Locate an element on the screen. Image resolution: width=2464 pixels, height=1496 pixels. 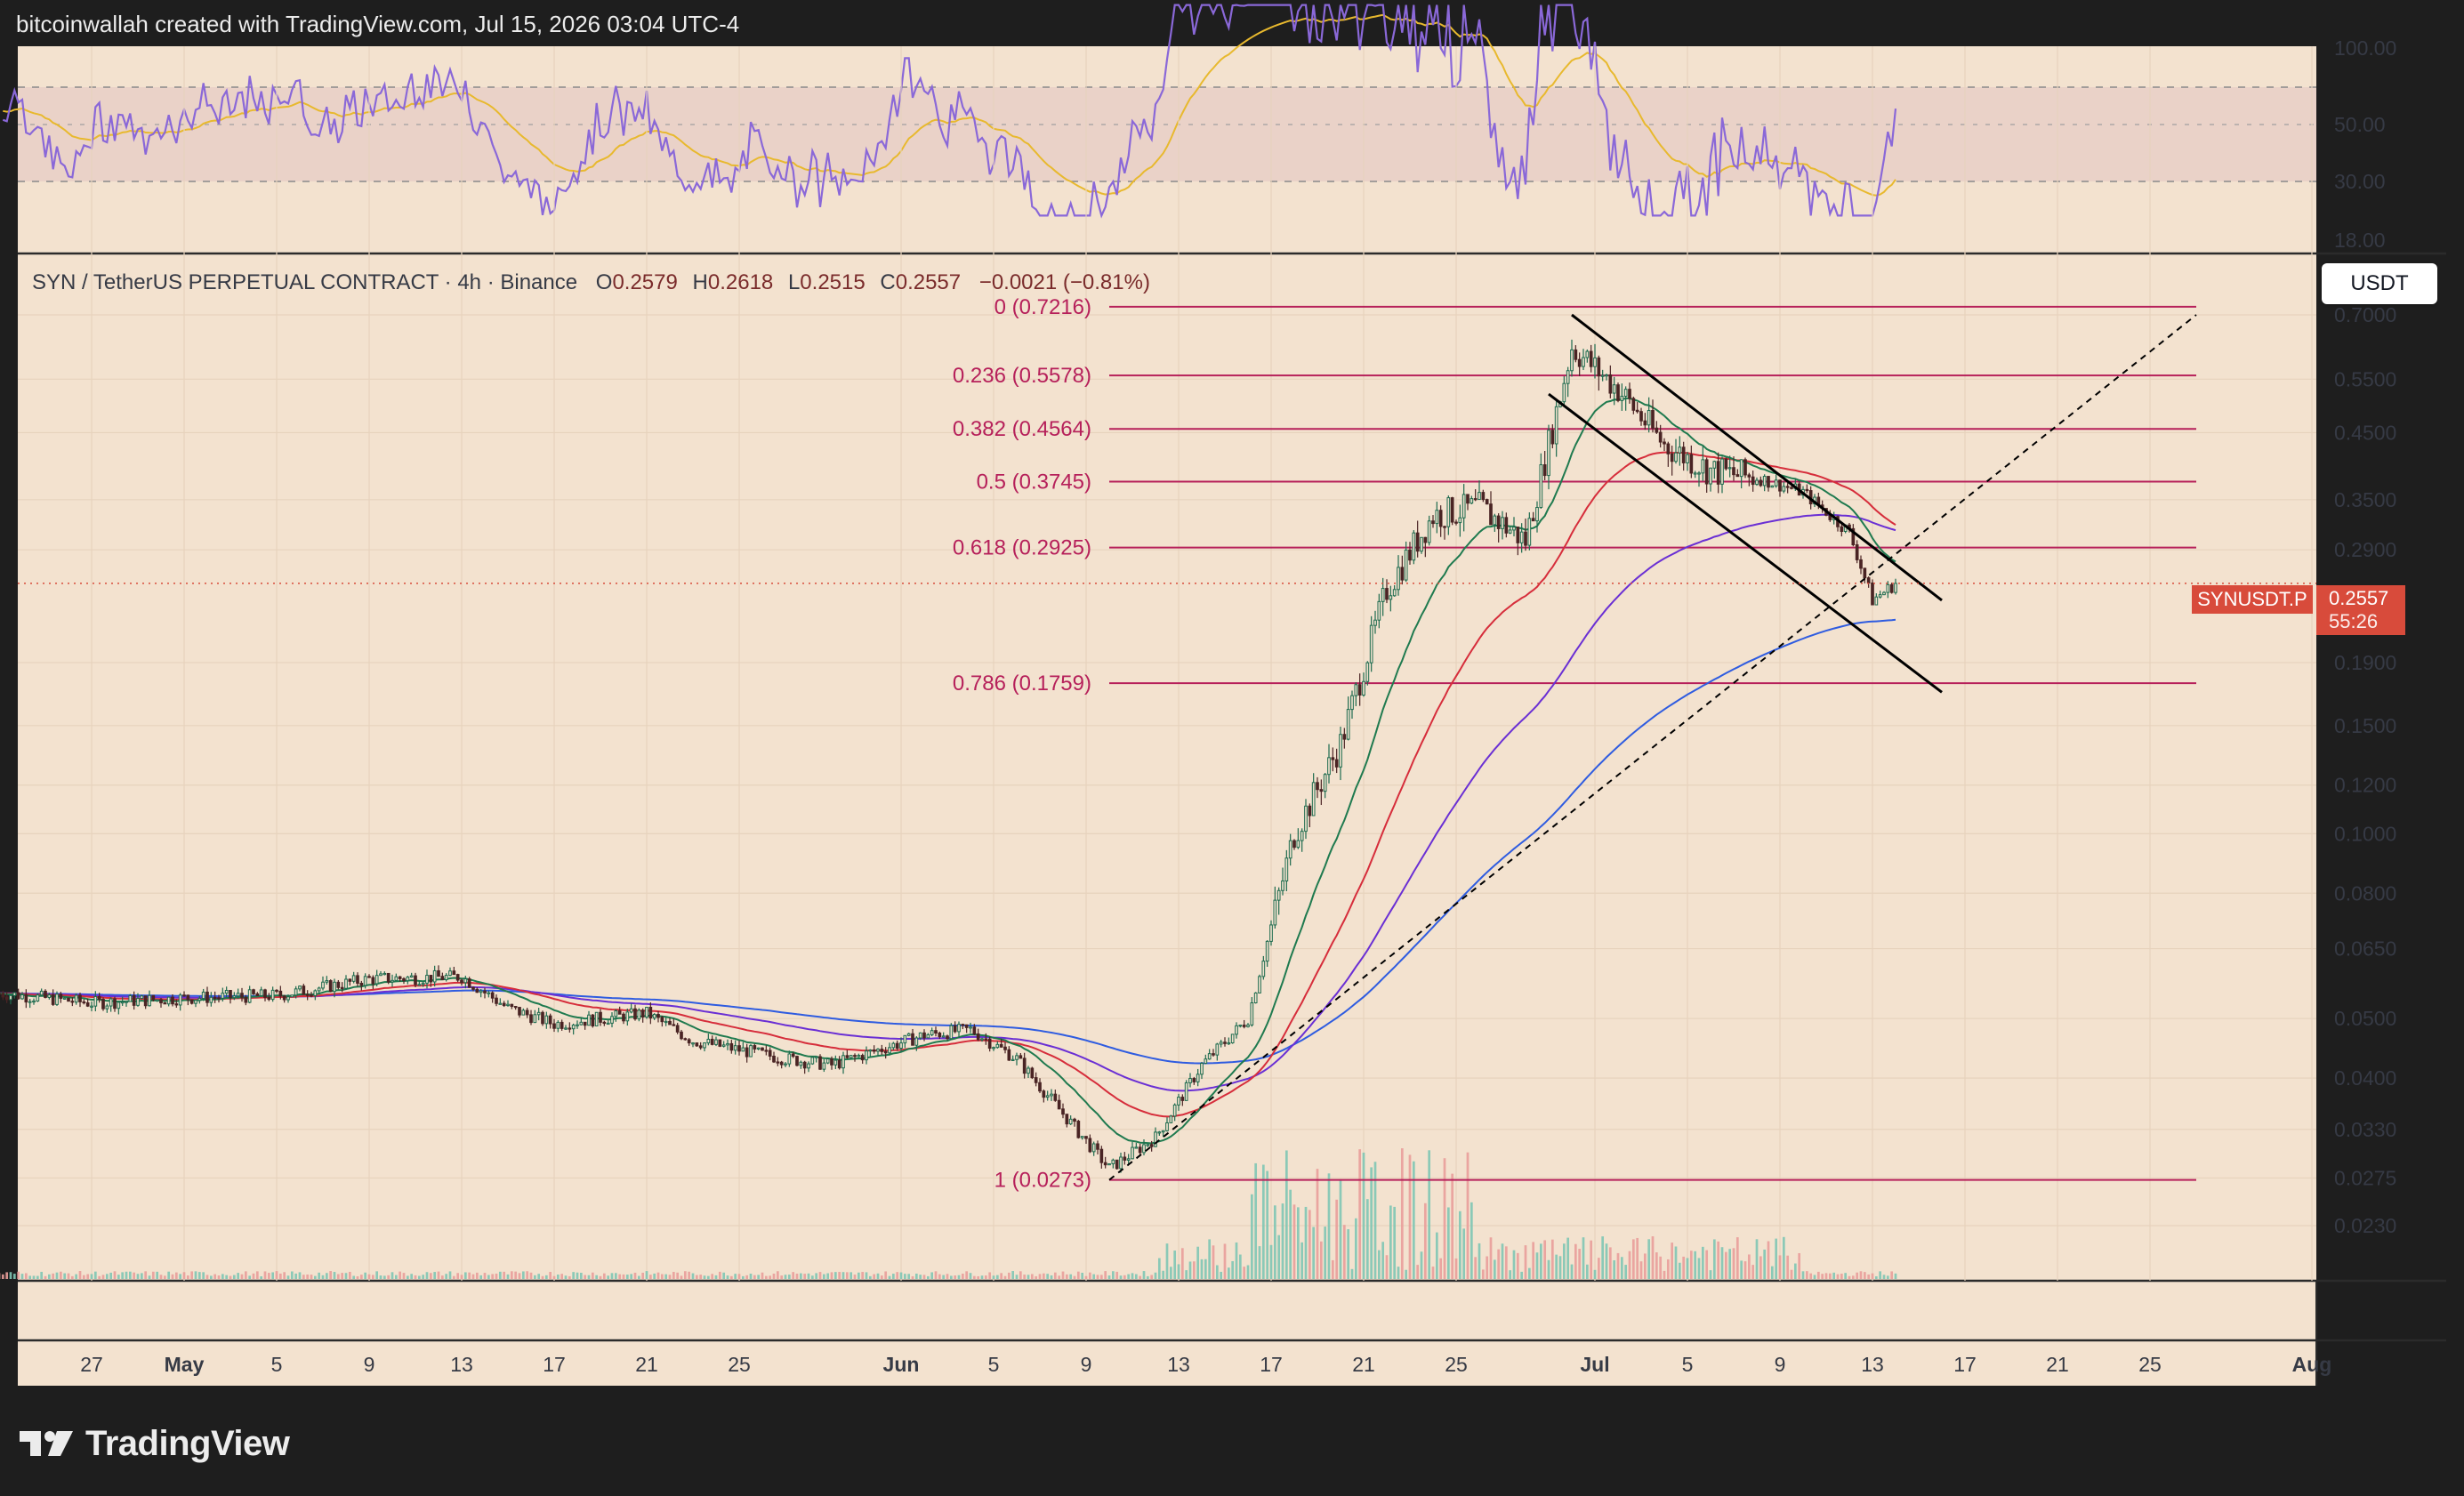
currency-button: USDT is located at coordinates (2379, 283).